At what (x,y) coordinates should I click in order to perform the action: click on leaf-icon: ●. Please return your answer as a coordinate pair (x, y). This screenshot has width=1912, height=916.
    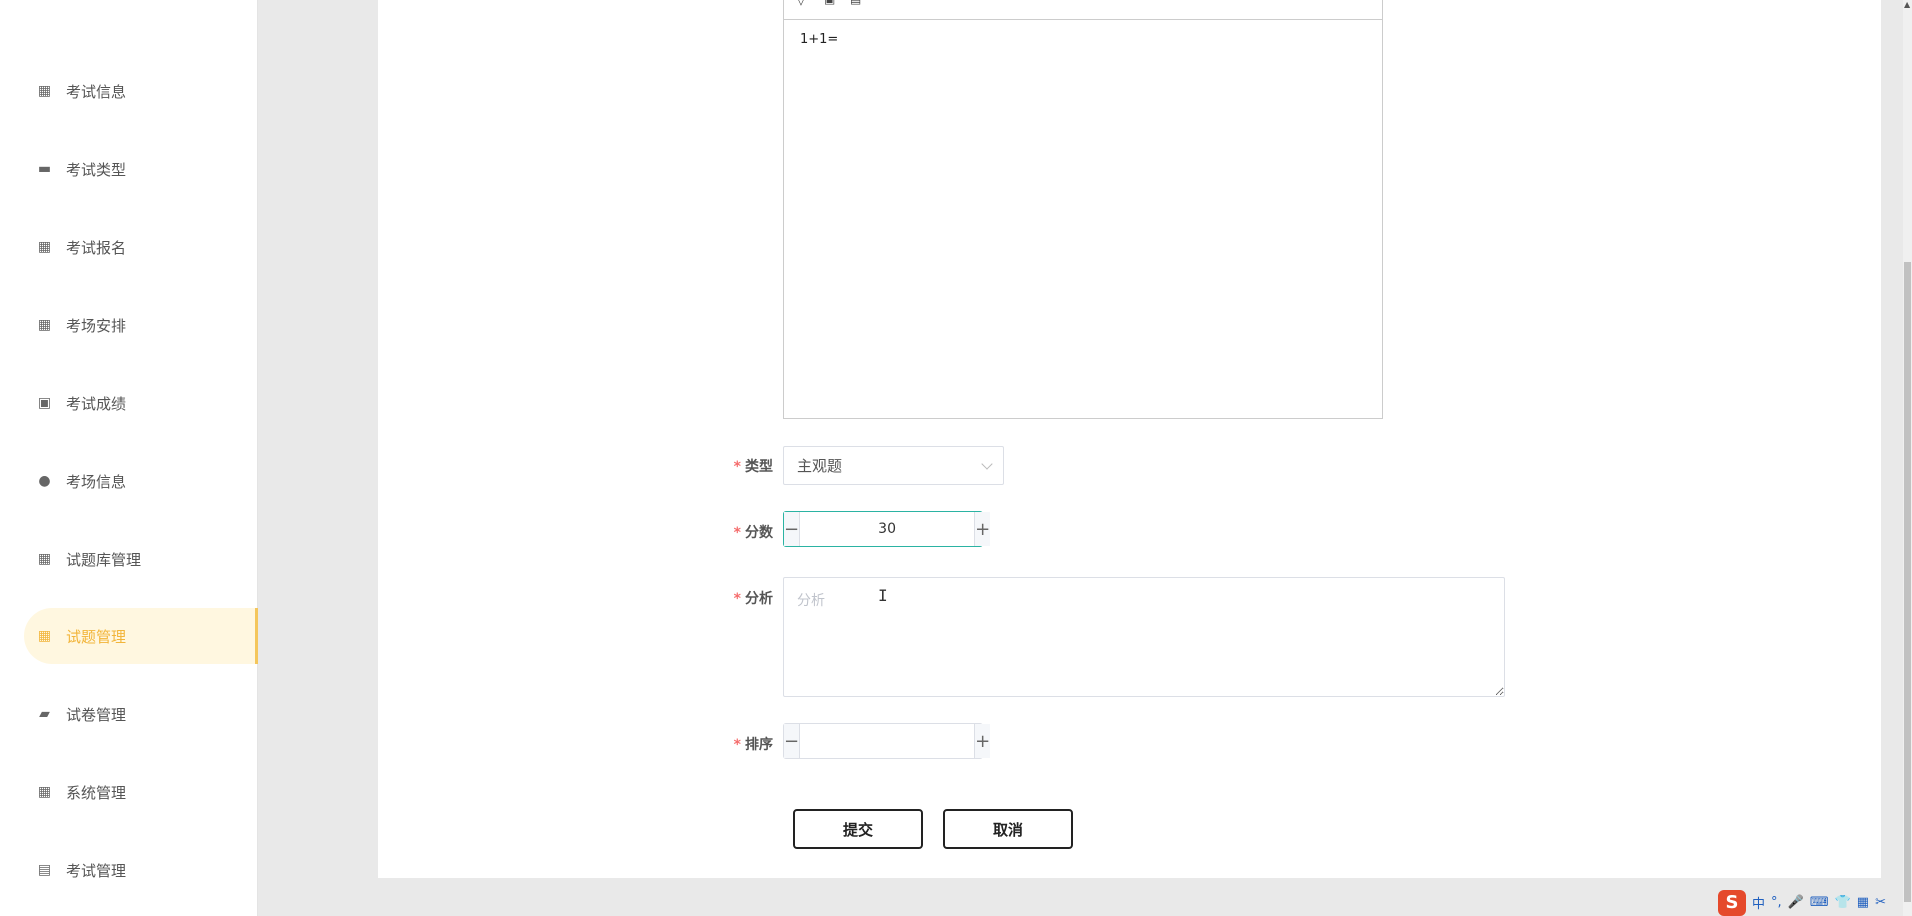
    Looking at the image, I should click on (44, 481).